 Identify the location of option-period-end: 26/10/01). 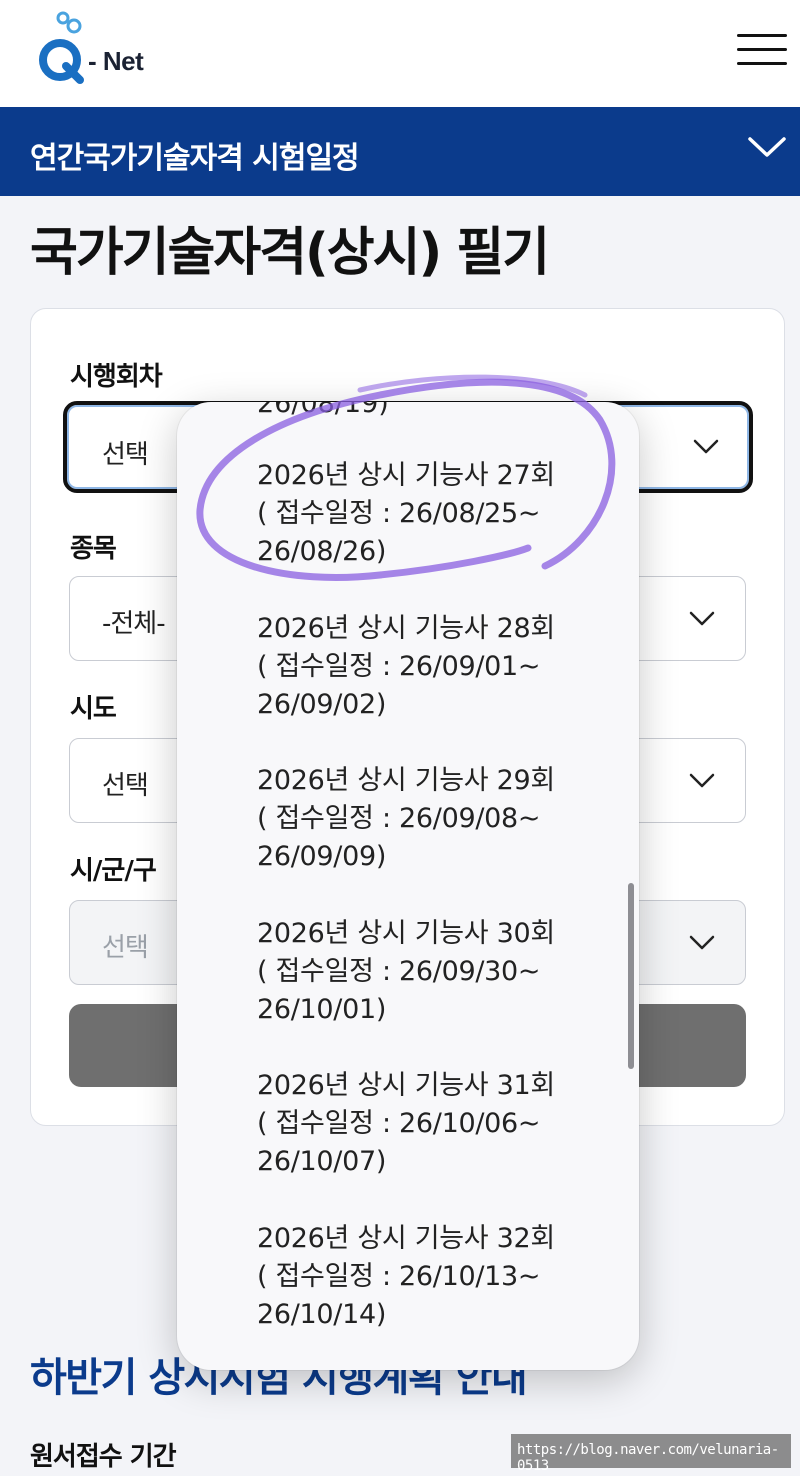
(322, 1009).